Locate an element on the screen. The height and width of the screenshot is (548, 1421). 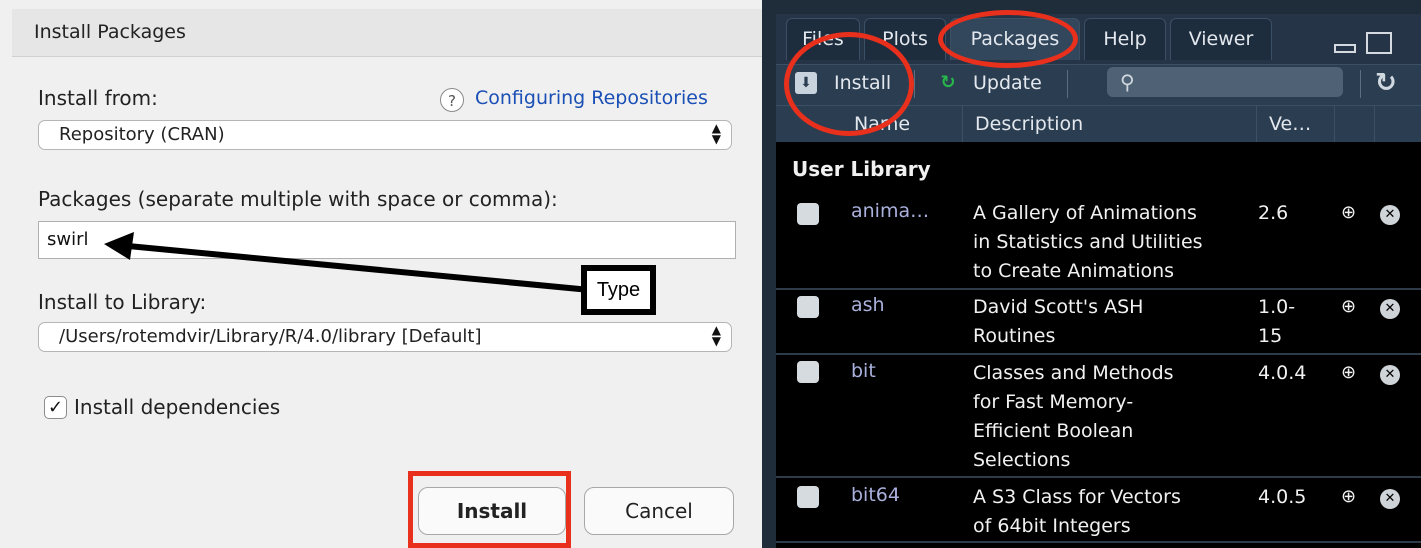
type-annotation-label: Type is located at coordinates (618, 290).